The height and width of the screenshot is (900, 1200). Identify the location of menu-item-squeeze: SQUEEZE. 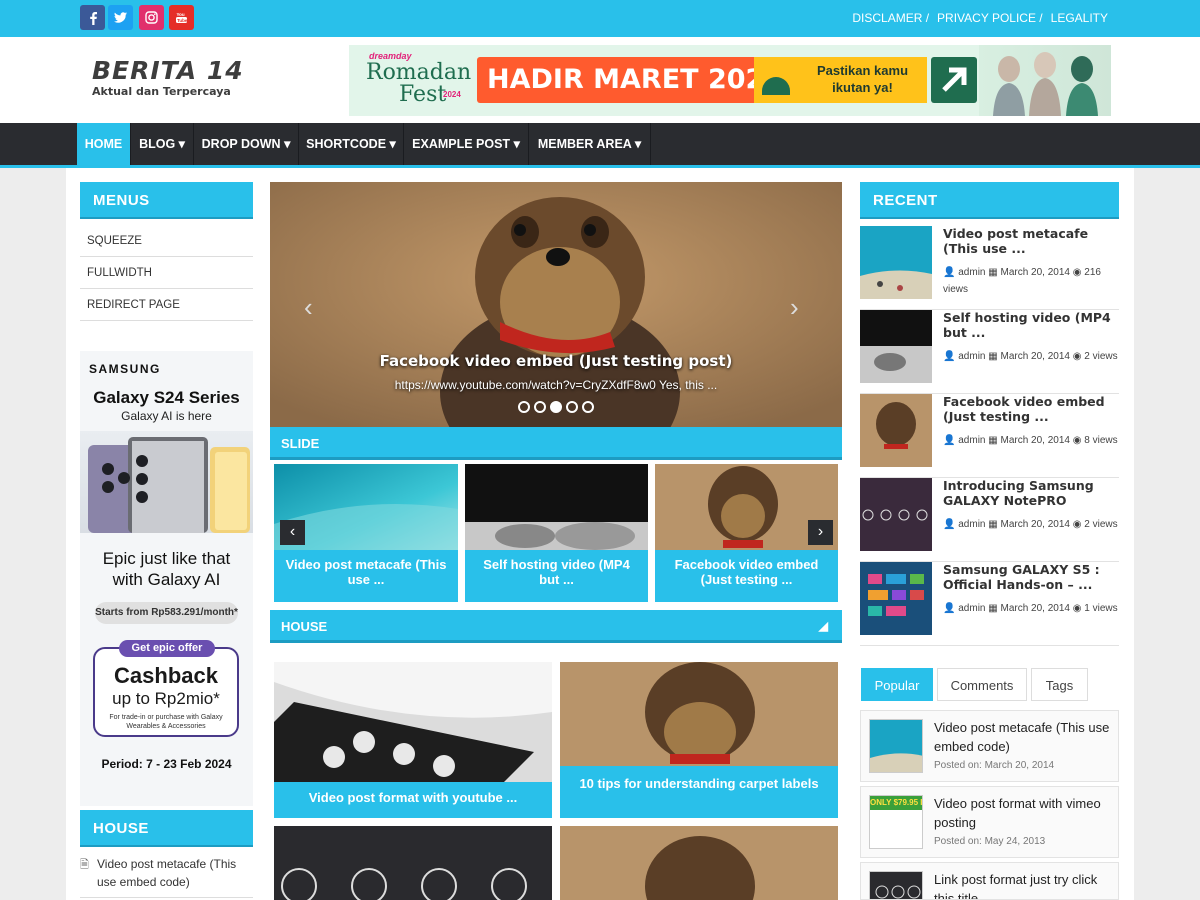
(166, 241).